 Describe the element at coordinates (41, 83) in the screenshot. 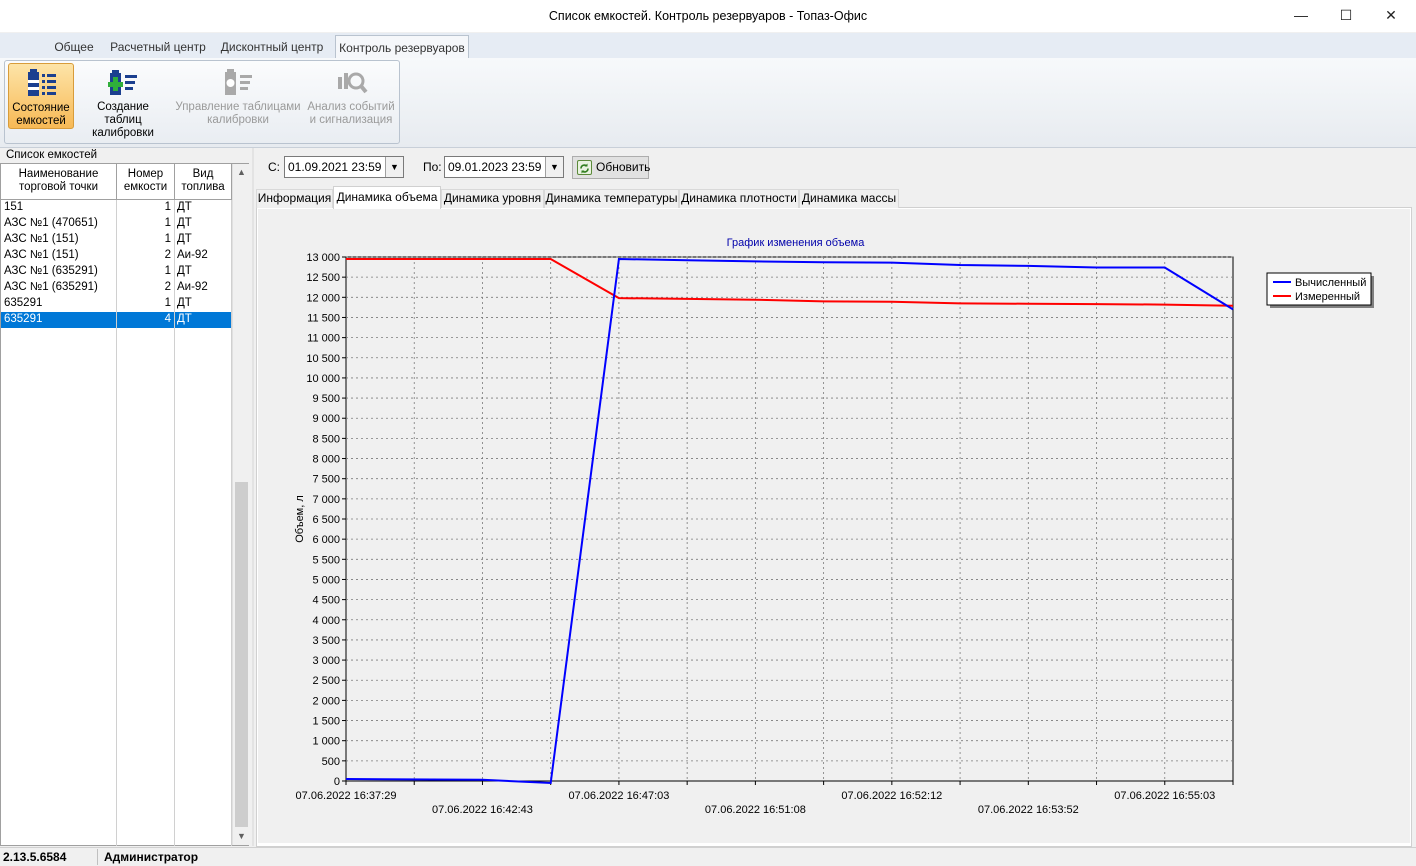

I see `tank-state-icon` at that location.